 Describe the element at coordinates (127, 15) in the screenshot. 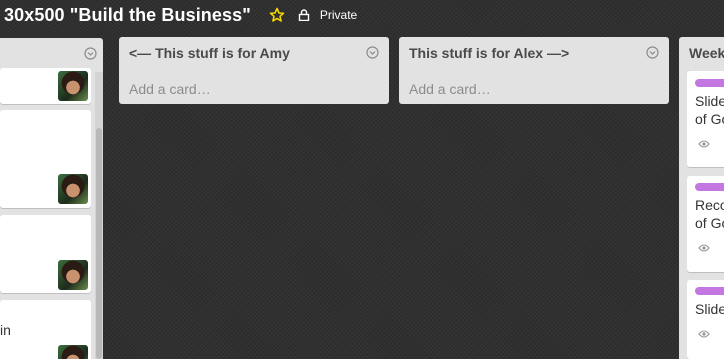

I see `board-title: 30x500 "Build the Business"` at that location.